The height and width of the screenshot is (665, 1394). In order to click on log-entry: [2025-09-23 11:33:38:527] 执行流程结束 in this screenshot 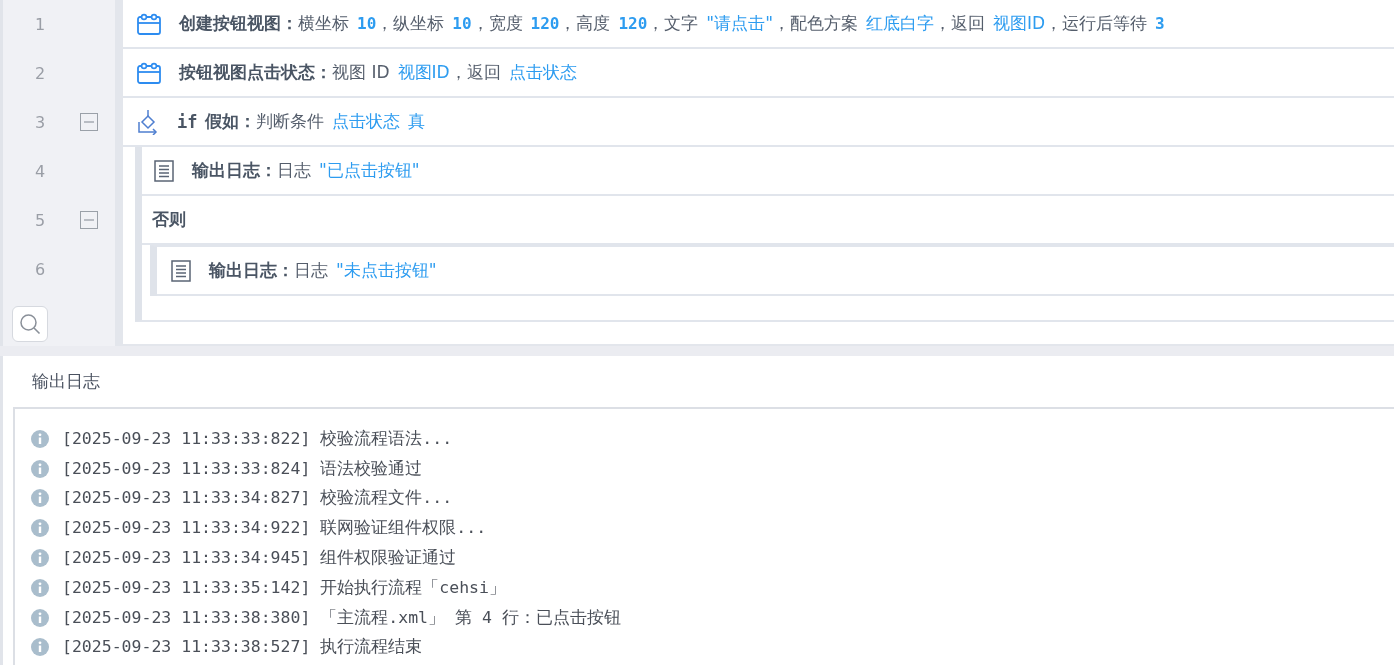, I will do `click(242, 647)`.